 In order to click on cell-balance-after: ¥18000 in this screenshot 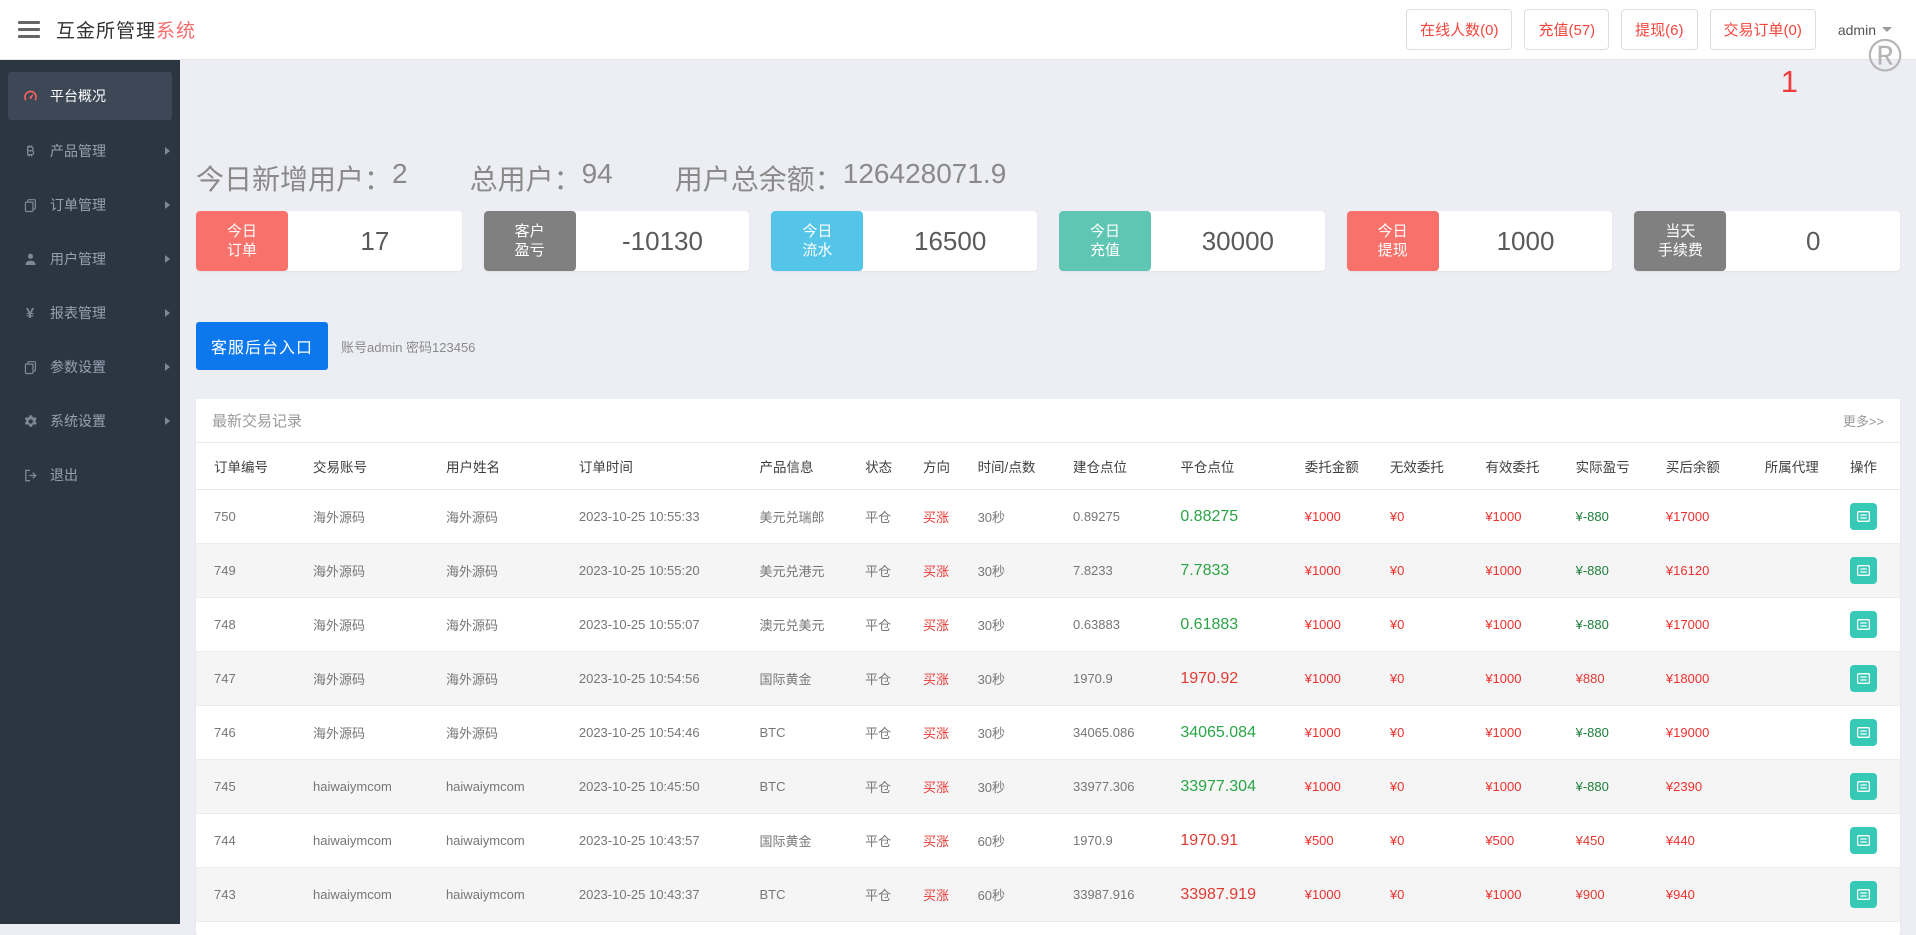, I will do `click(1707, 679)`.